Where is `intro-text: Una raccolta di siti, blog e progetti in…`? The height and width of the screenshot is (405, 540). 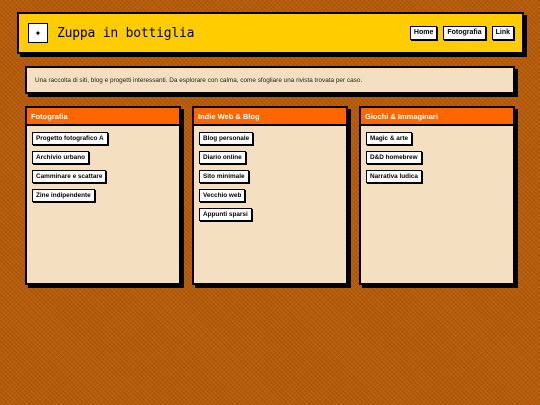 intro-text: Una raccolta di siti, blog e progetti in… is located at coordinates (199, 80).